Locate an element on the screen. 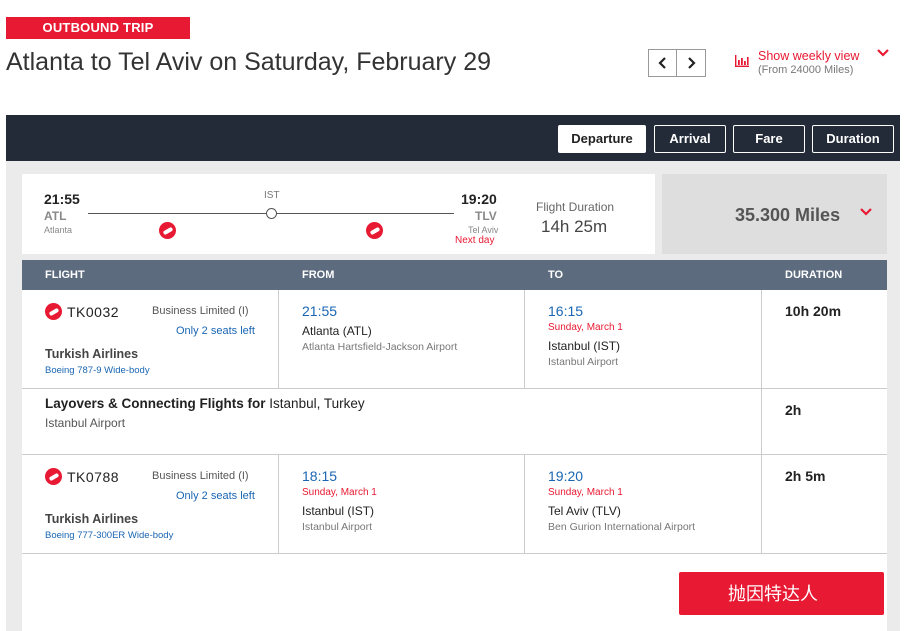  date-navigation is located at coordinates (677, 63).